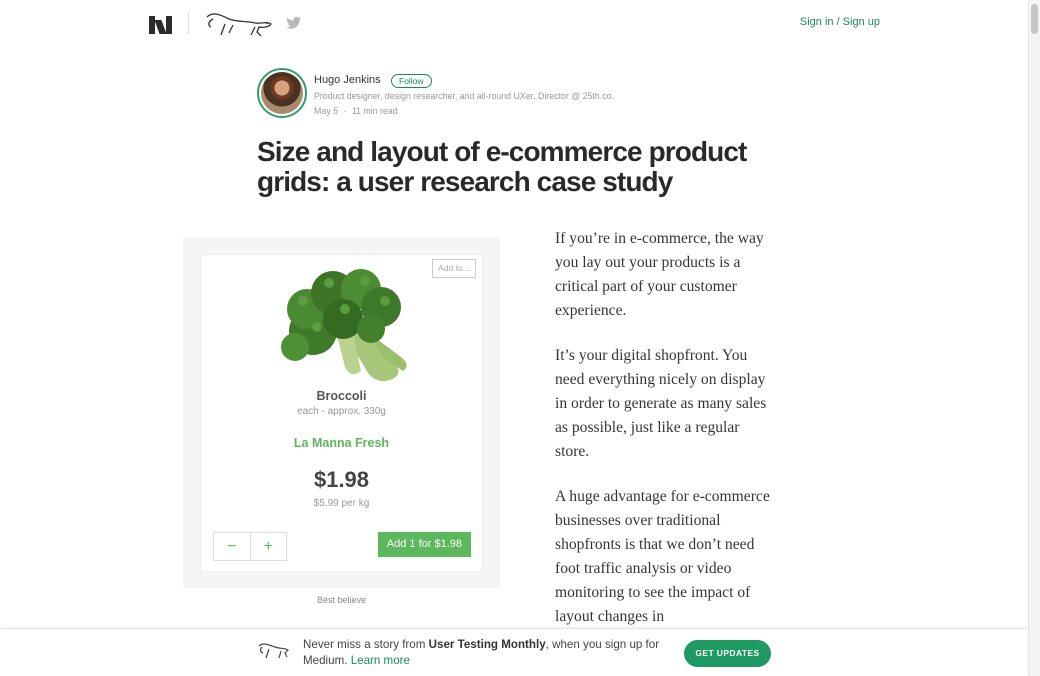  Describe the element at coordinates (515, 24) in the screenshot. I see `top-nav: Sign in / Sign up` at that location.